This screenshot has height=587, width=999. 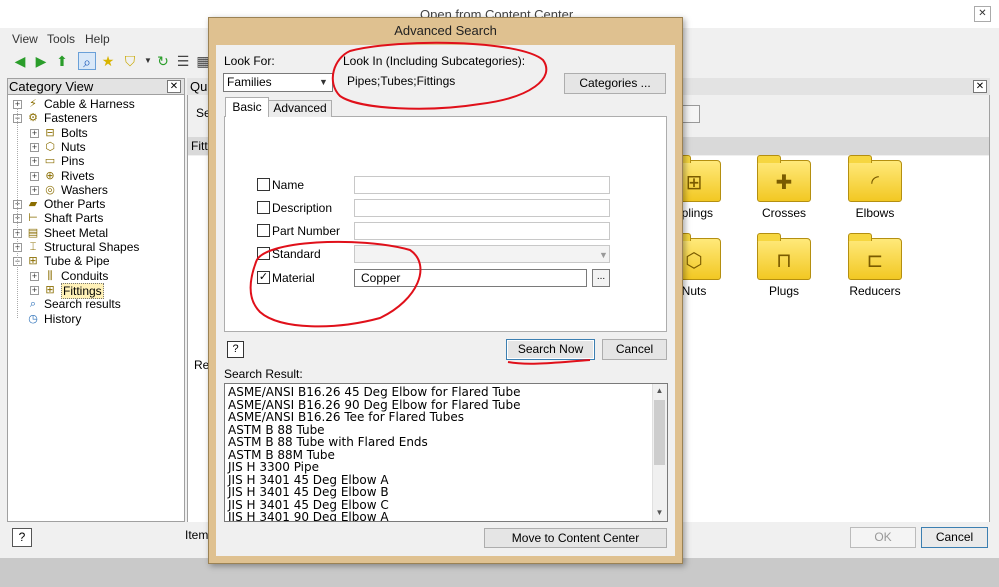 What do you see at coordinates (302, 208) in the screenshot?
I see `description-label: Description` at bounding box center [302, 208].